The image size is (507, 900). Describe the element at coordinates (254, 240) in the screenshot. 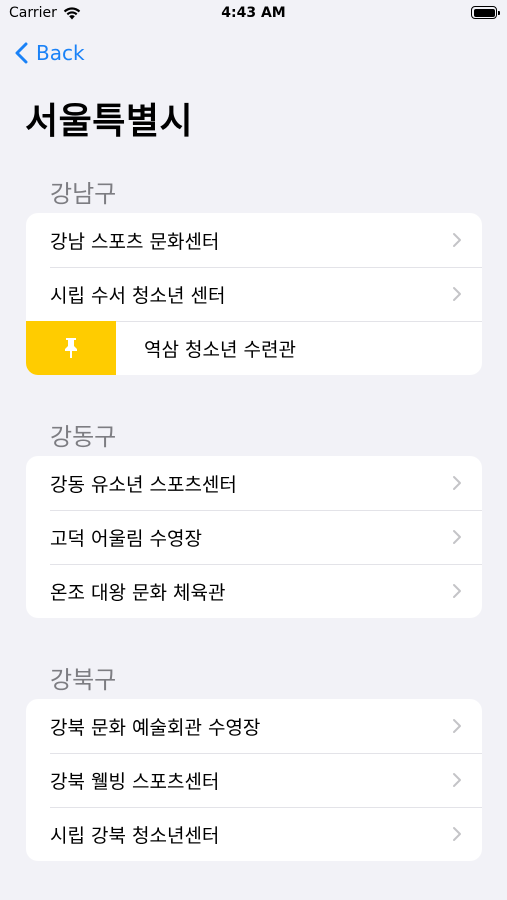

I see `list-item: 강남 스포츠 문화센터` at that location.